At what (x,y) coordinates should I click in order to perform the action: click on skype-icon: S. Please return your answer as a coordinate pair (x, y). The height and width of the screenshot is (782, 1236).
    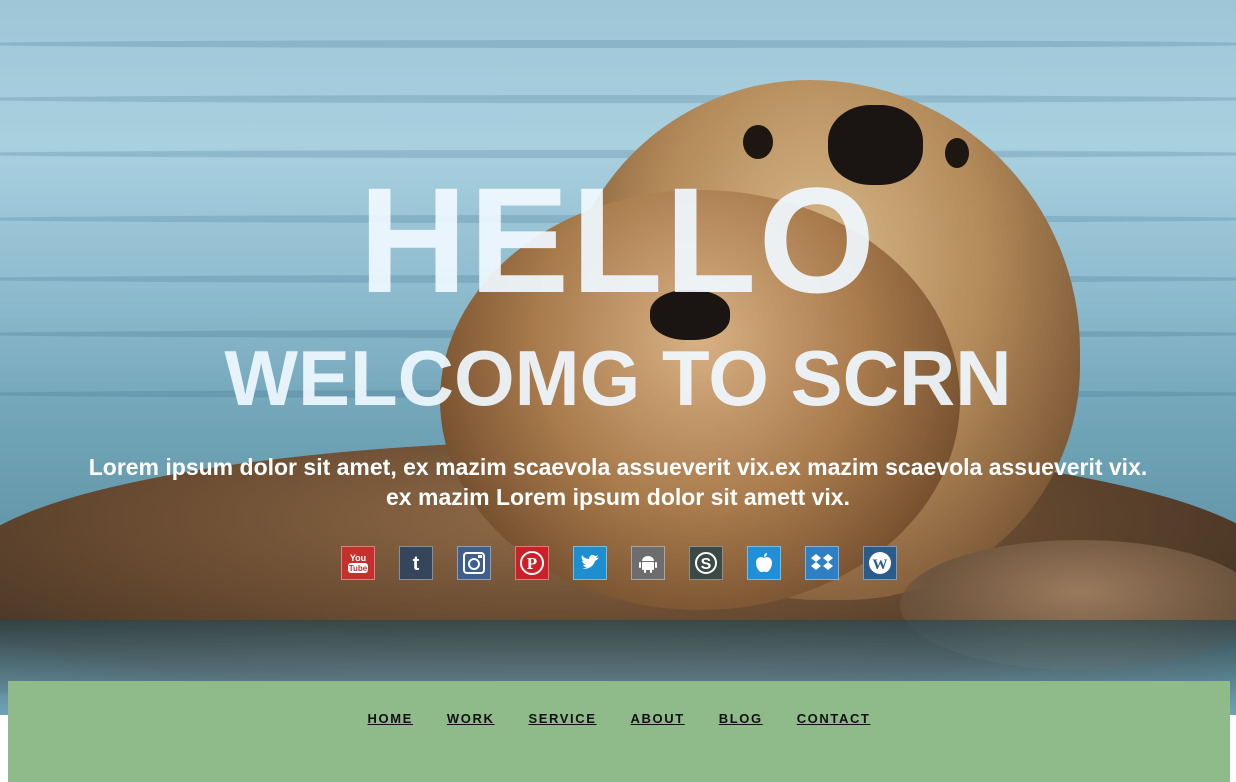
    Looking at the image, I should click on (706, 563).